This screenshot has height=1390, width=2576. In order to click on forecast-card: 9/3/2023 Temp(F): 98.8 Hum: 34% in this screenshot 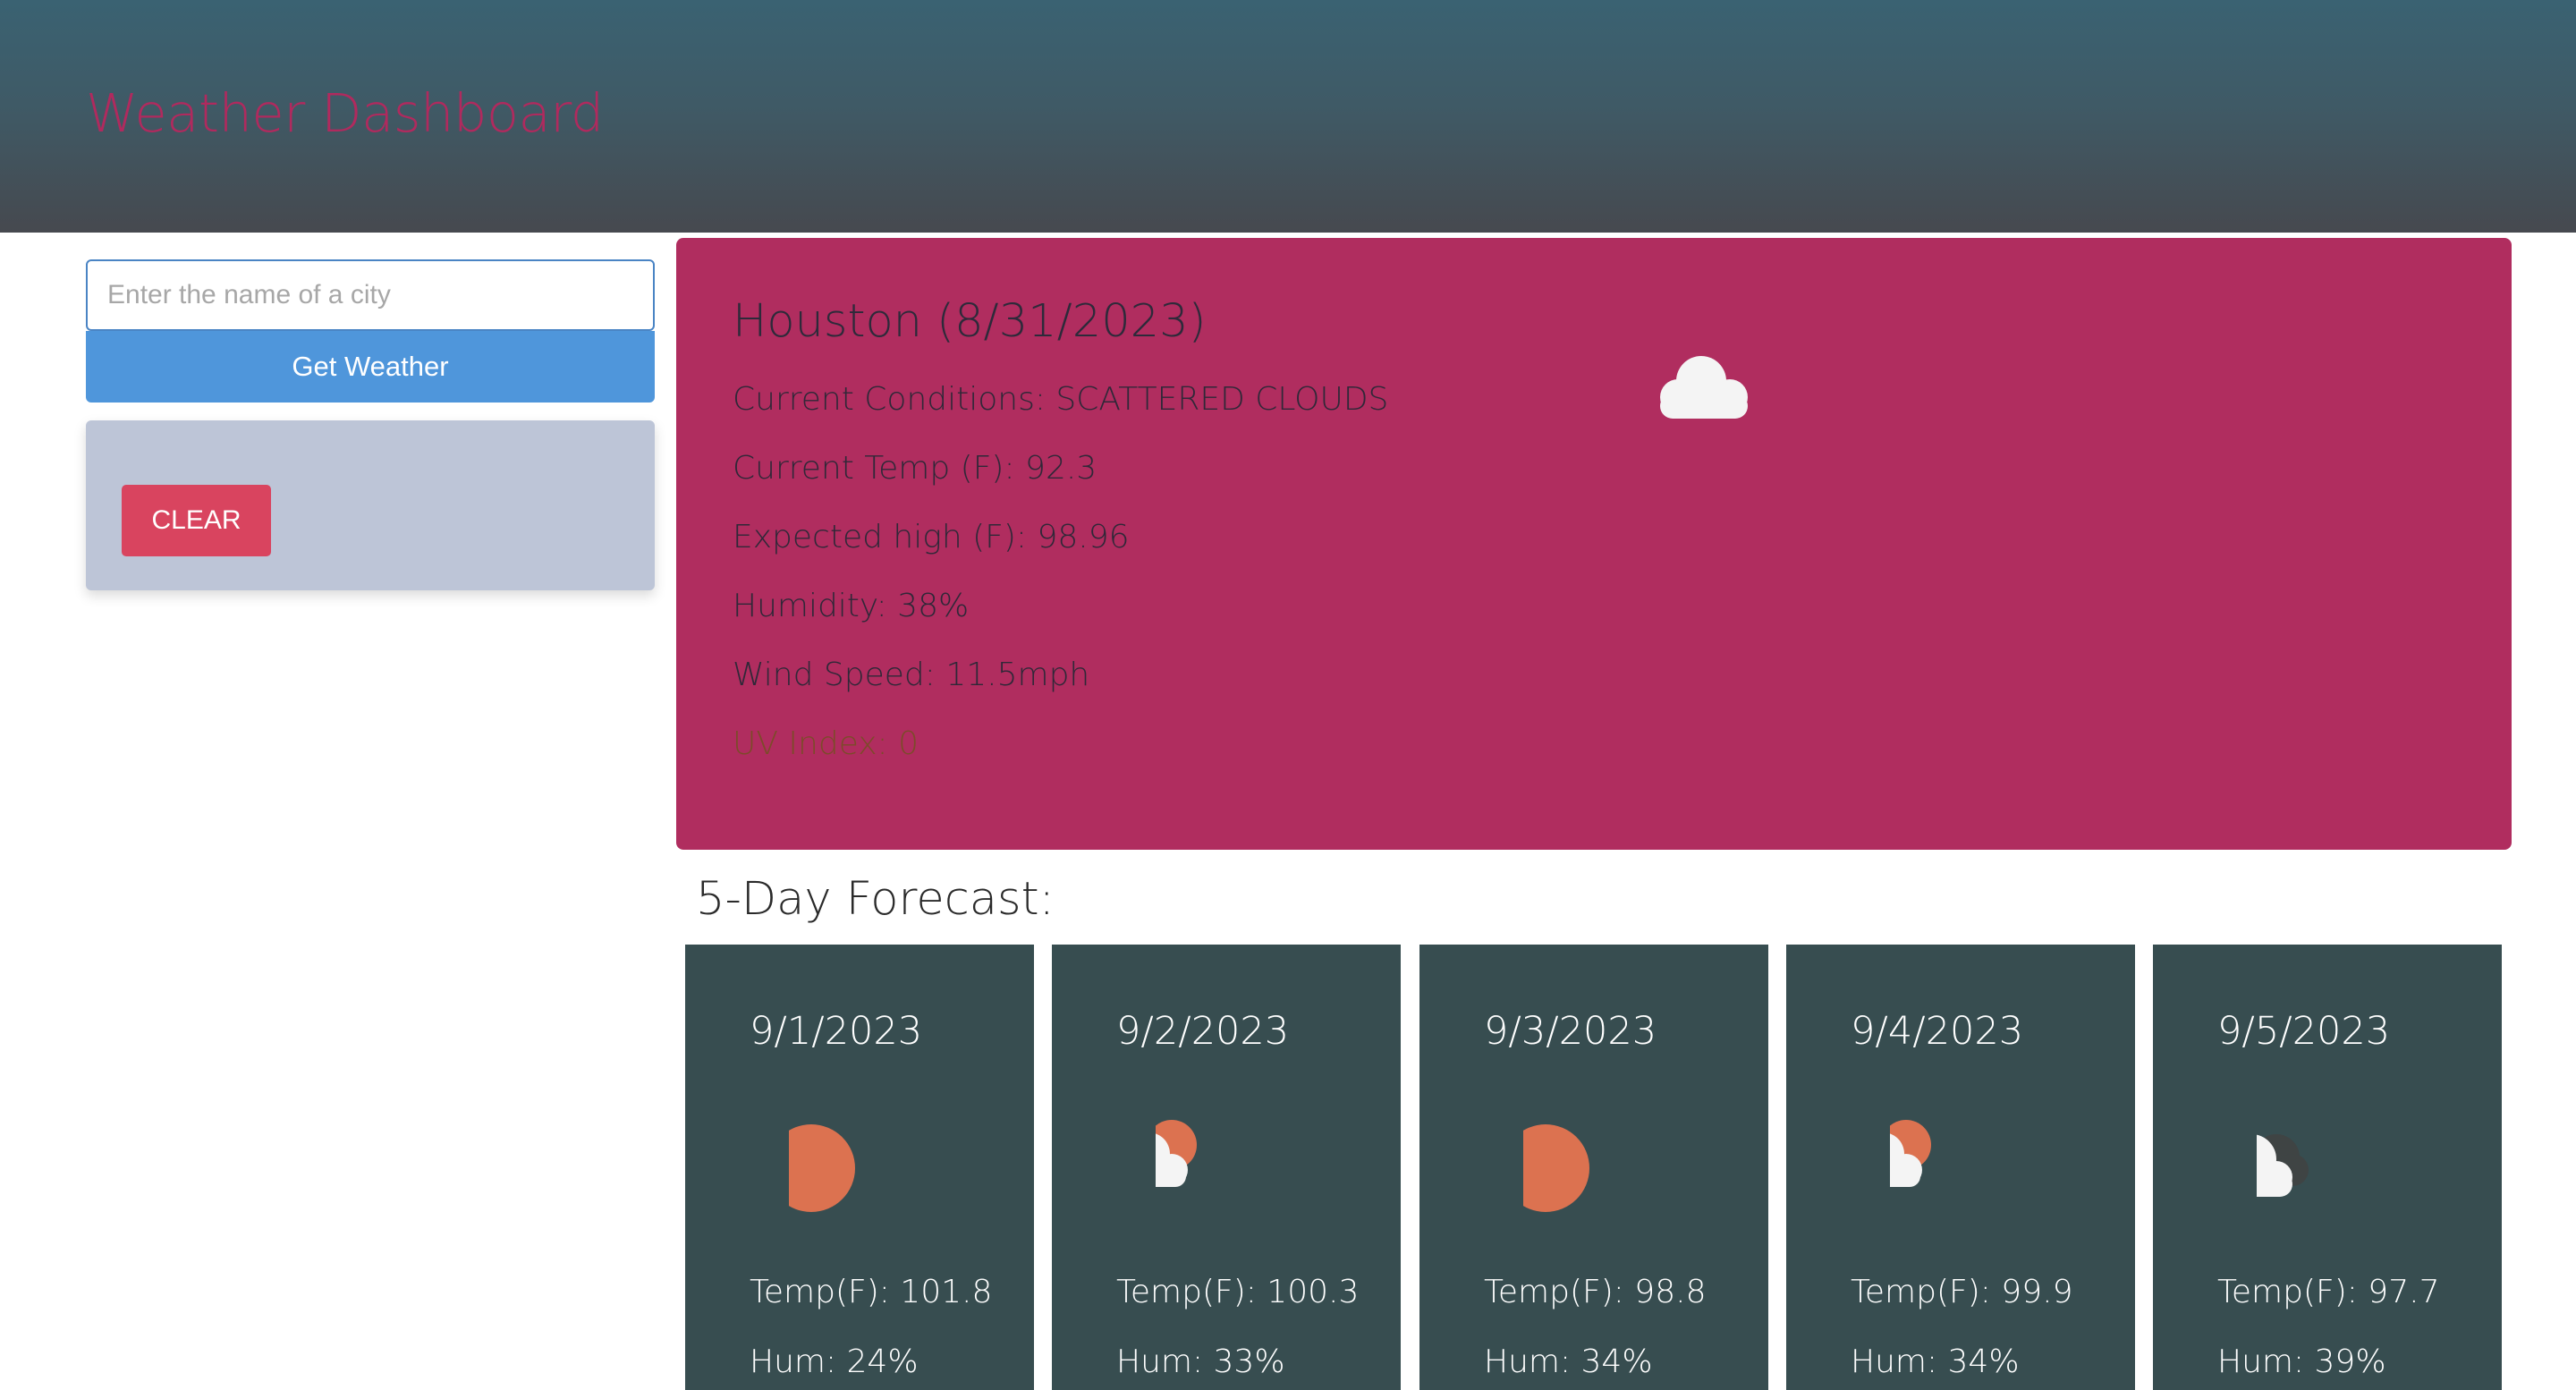, I will do `click(1593, 1167)`.